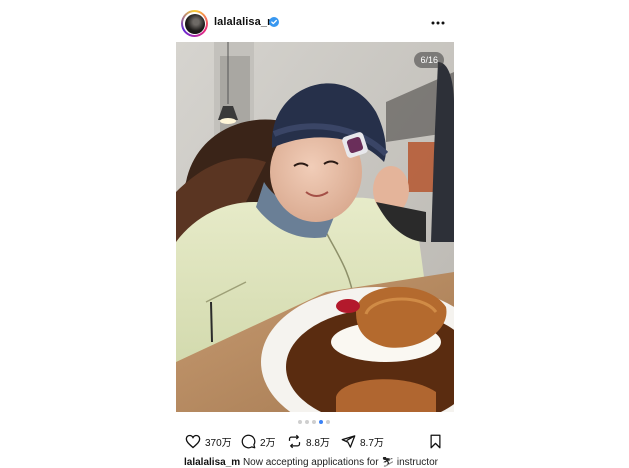 The height and width of the screenshot is (468, 629). I want to click on caption-text: Now accepting applications for, so click(310, 462).